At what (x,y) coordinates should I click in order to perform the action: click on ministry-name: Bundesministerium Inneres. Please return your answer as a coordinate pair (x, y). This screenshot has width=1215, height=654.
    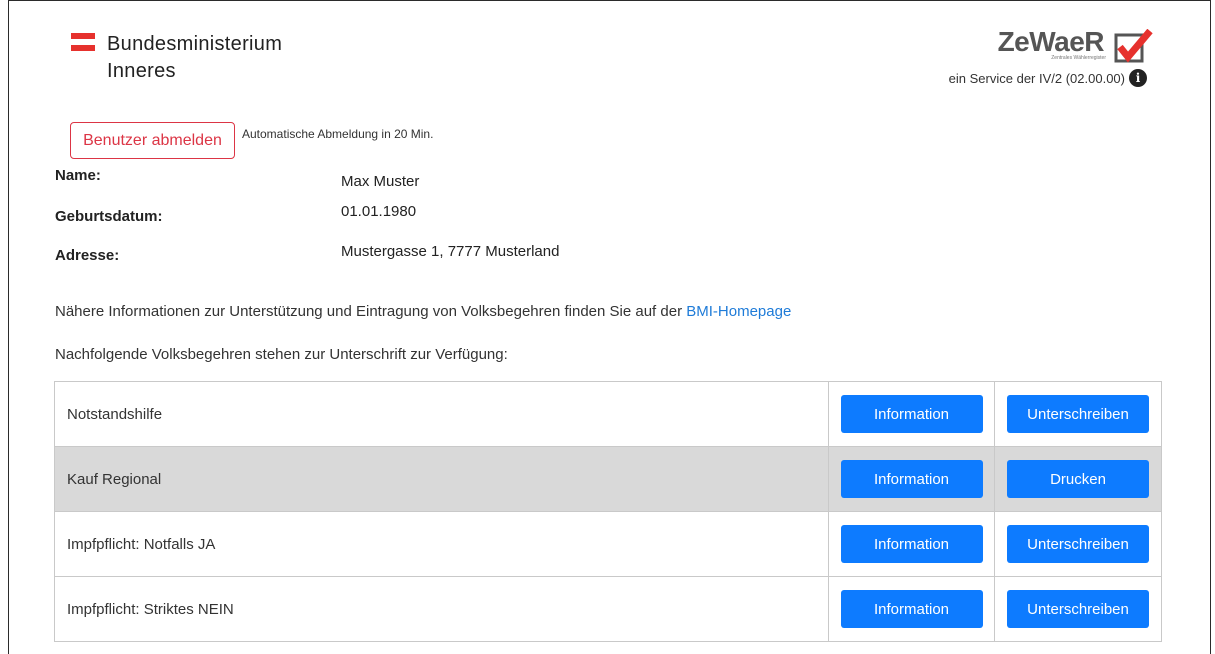
    Looking at the image, I should click on (194, 58).